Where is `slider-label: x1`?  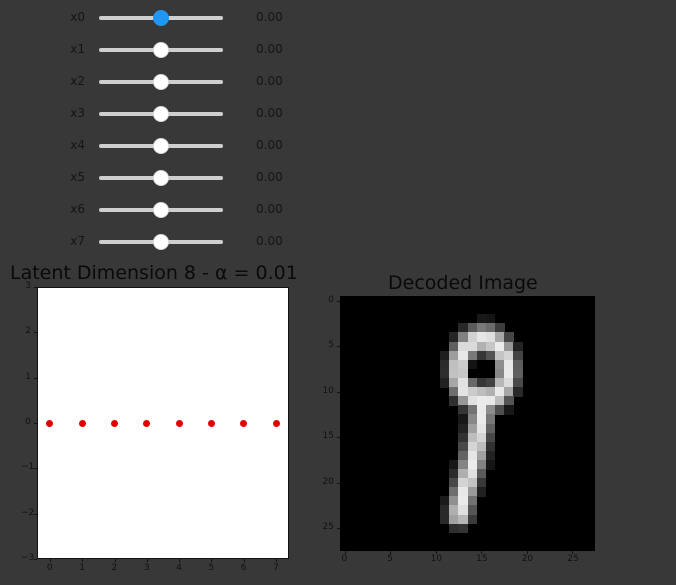 slider-label: x1 is located at coordinates (77, 49).